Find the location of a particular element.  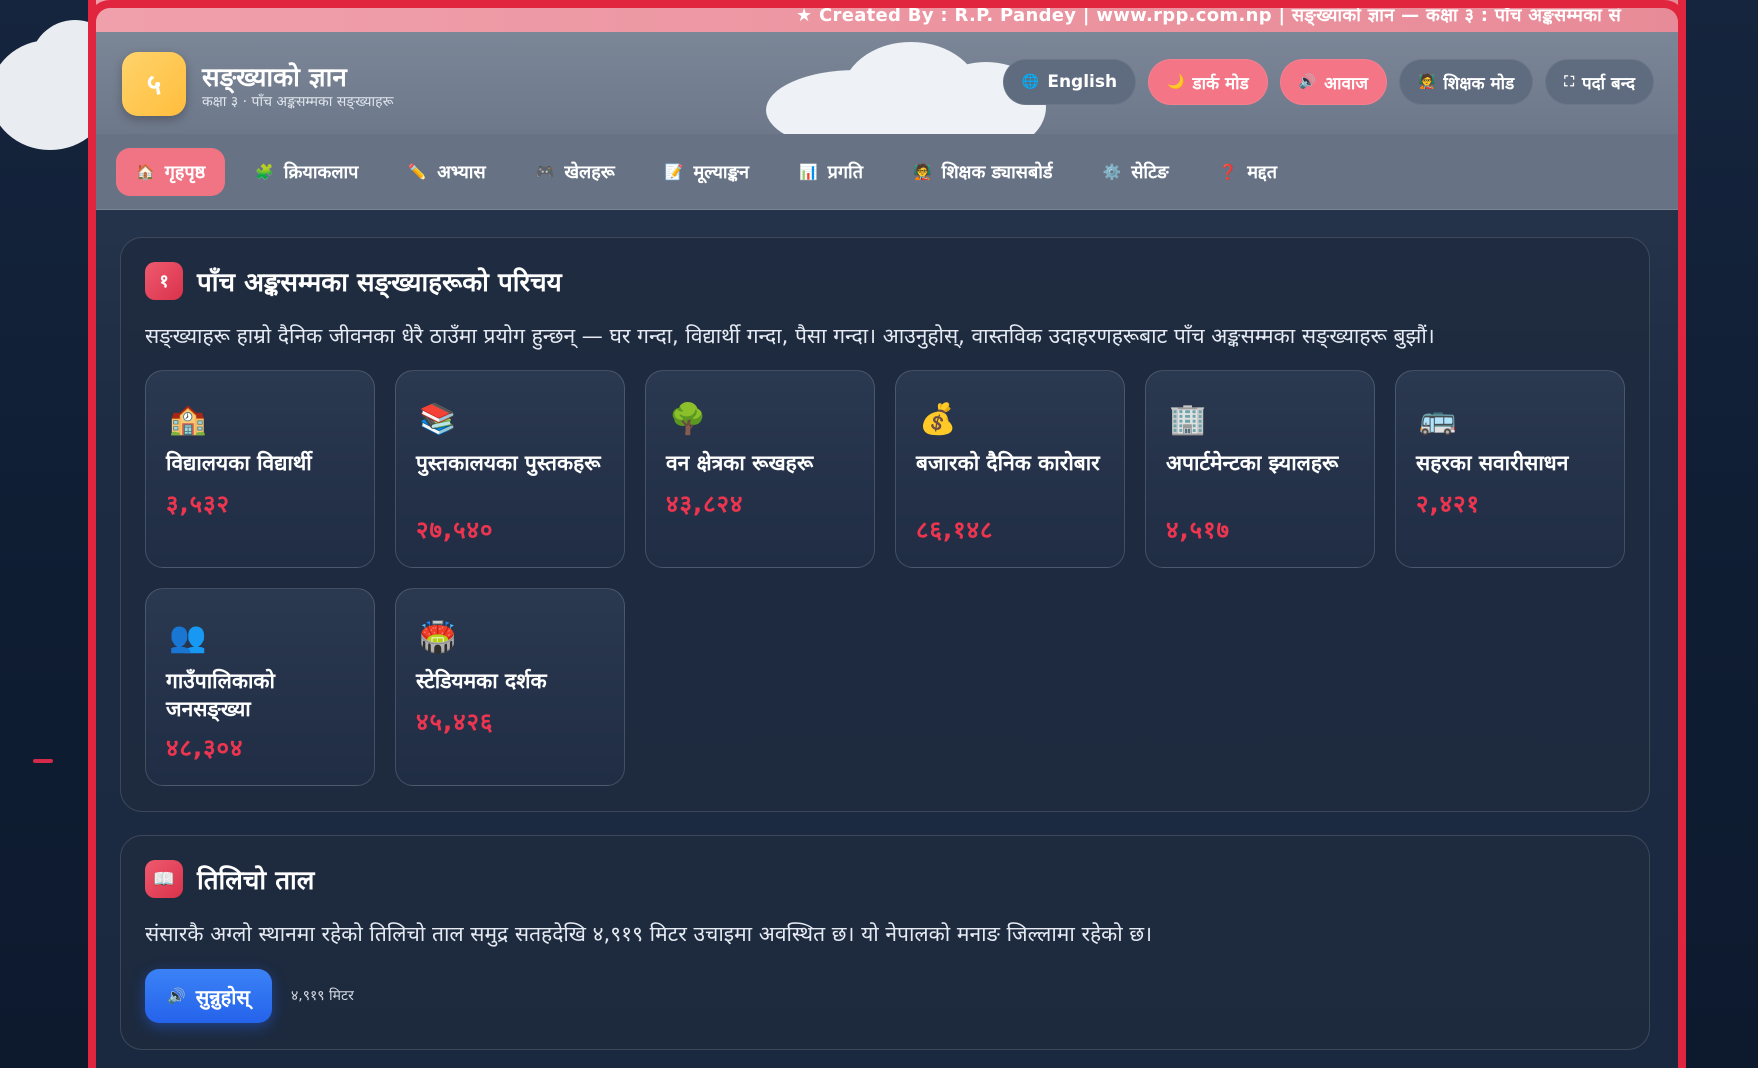

app-logo: ५ is located at coordinates (154, 84).